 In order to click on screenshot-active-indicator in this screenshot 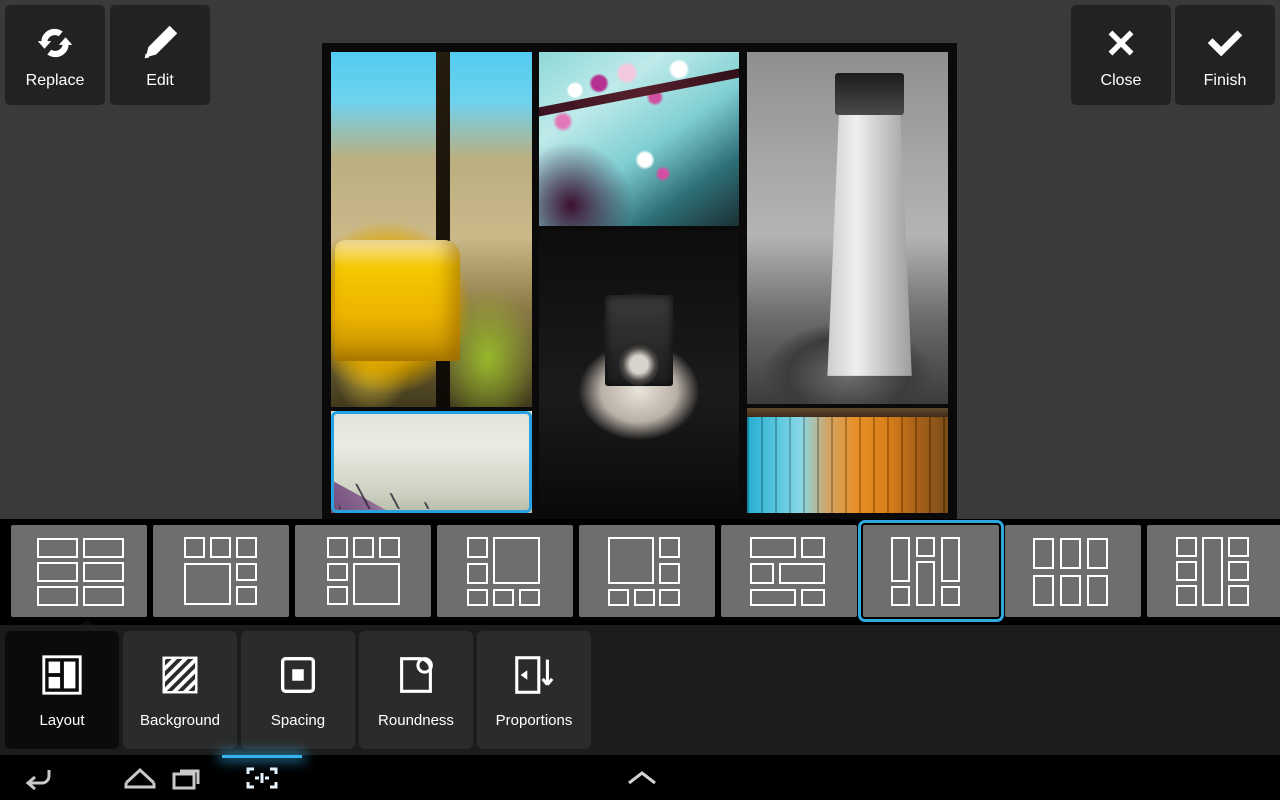, I will do `click(262, 756)`.